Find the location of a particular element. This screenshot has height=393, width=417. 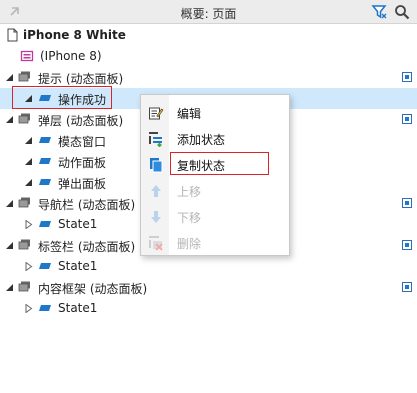

tree-item-tabbar-state1: State1 is located at coordinates (208, 266).